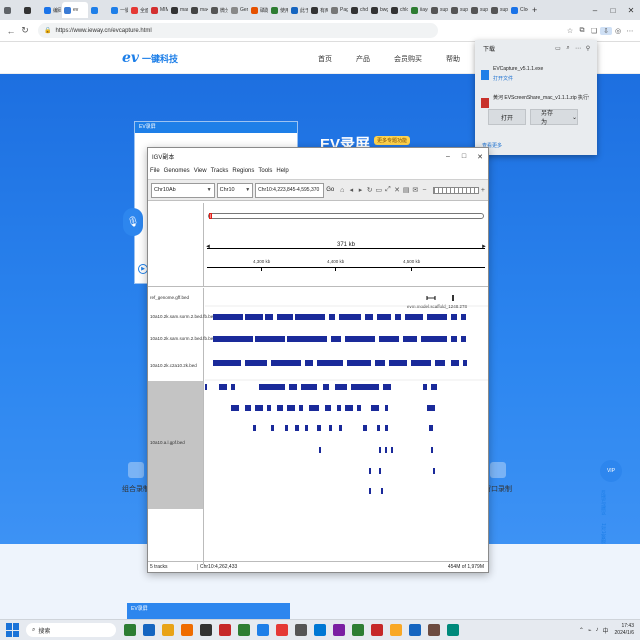  Describe the element at coordinates (570, 31) in the screenshot. I see `favorite-icon: ☆` at that location.